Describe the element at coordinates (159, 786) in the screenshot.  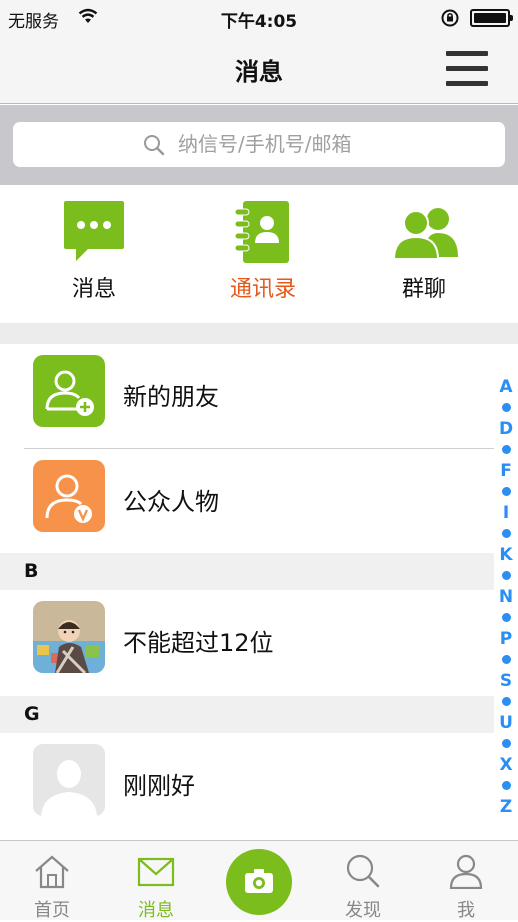
I see `contact-name: 刚刚好` at that location.